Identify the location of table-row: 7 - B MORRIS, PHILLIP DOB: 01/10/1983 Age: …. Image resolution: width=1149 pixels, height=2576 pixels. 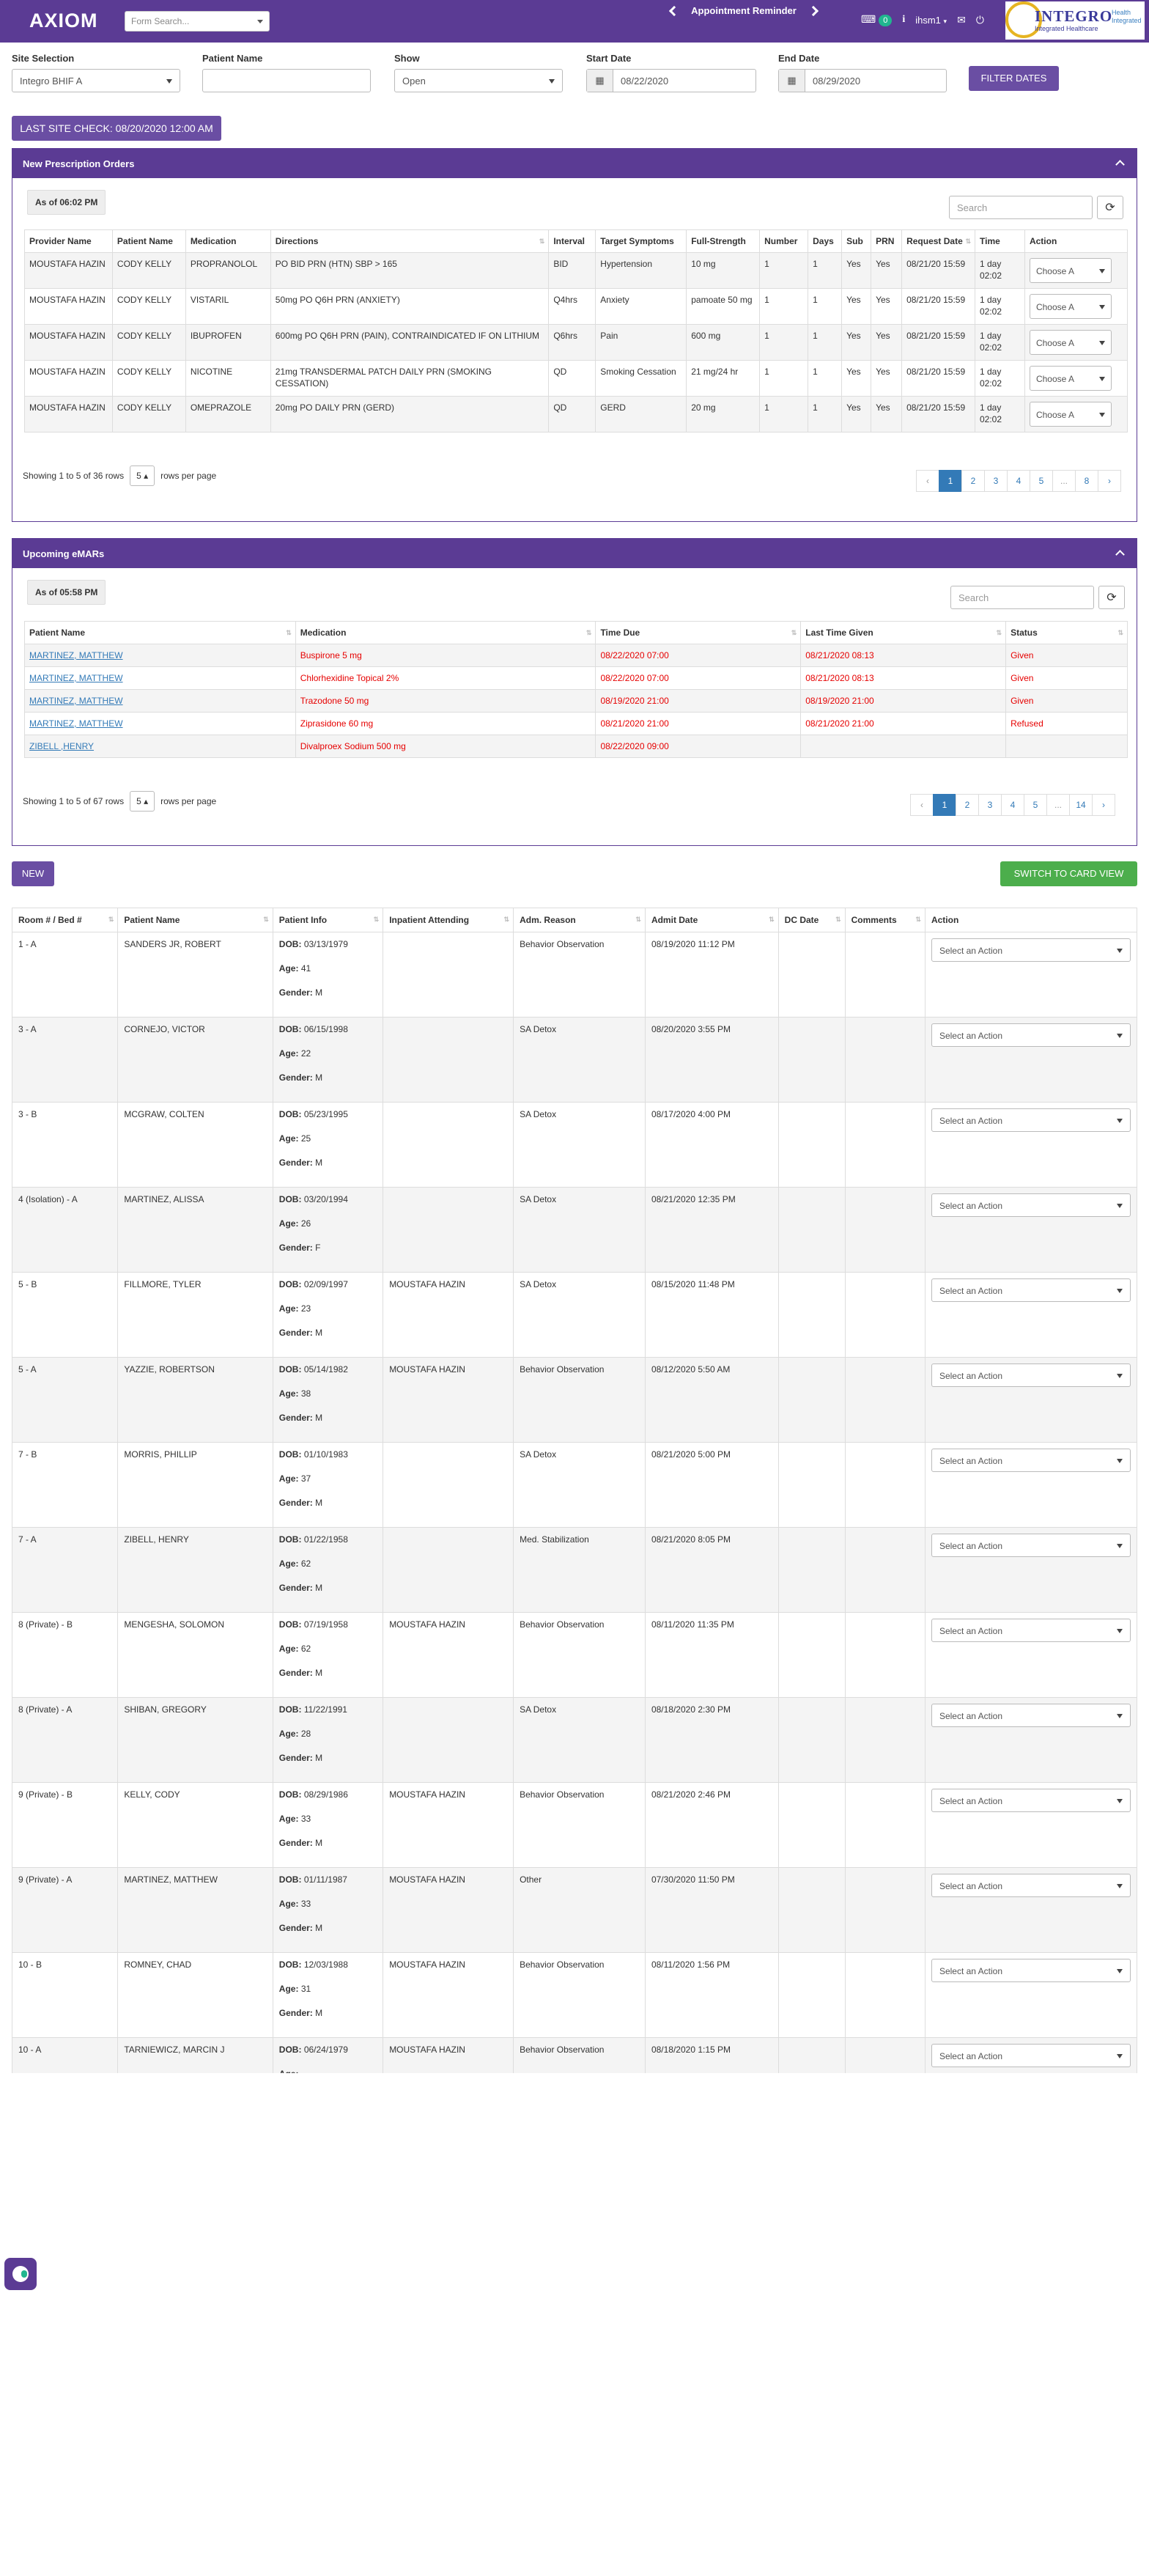
(574, 1485).